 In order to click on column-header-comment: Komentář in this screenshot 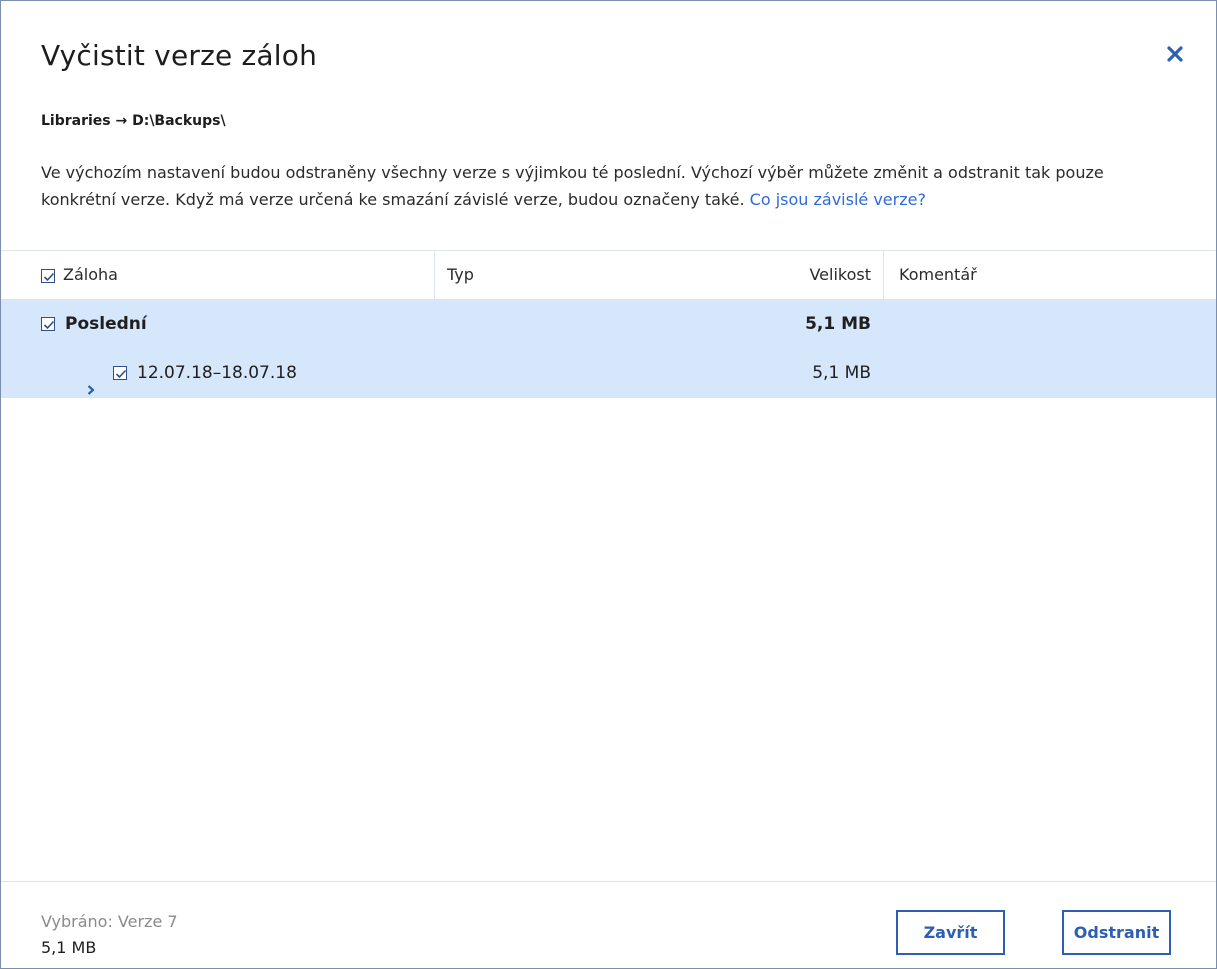, I will do `click(1049, 275)`.